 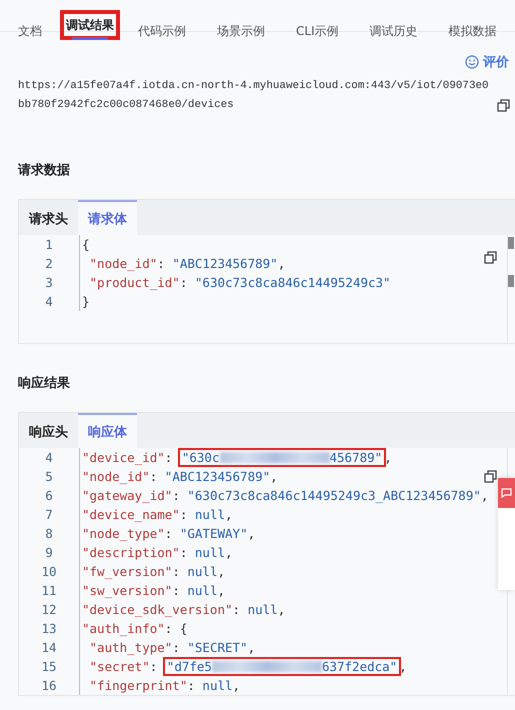 I want to click on tab: 模拟数据, so click(x=473, y=27).